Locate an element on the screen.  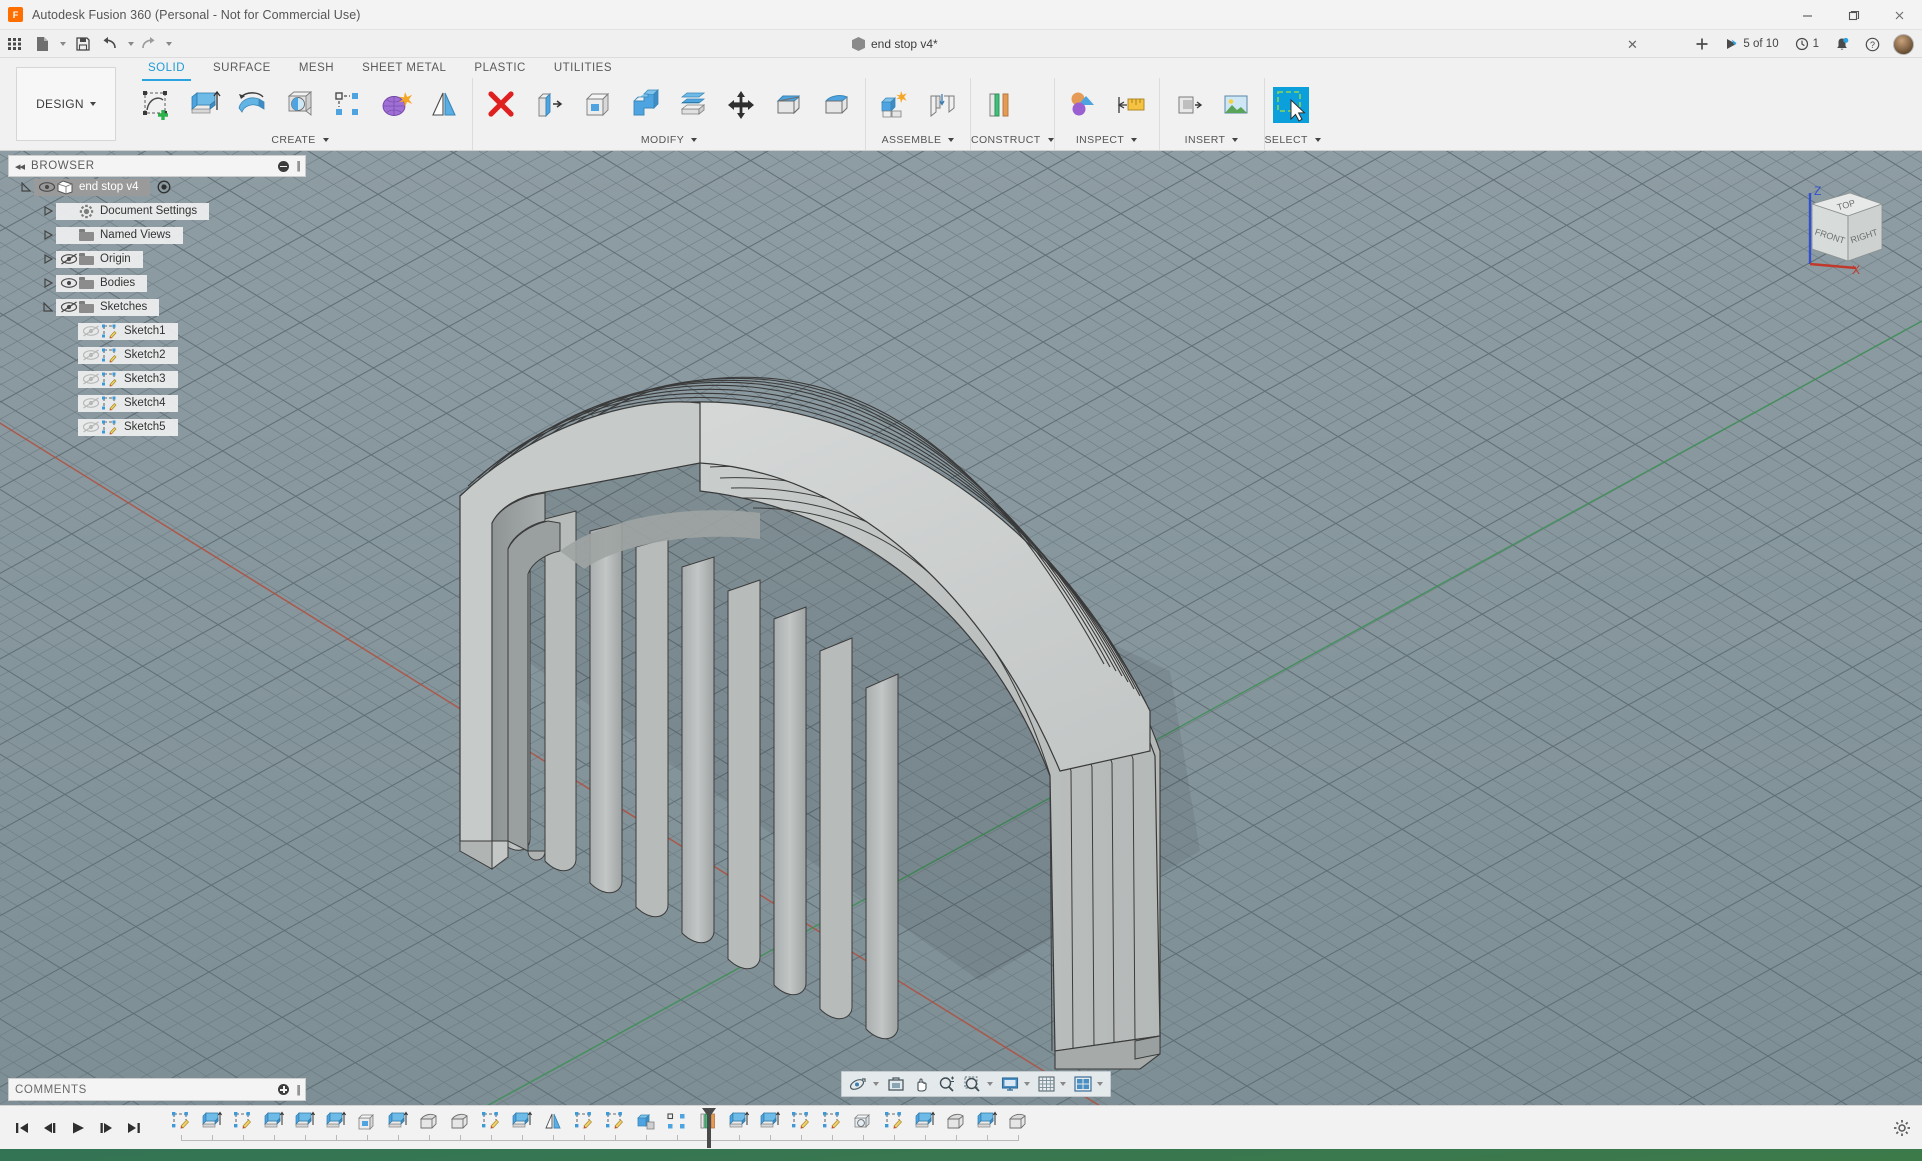
document-tab-close-icon: ✕ is located at coordinates (1632, 45).